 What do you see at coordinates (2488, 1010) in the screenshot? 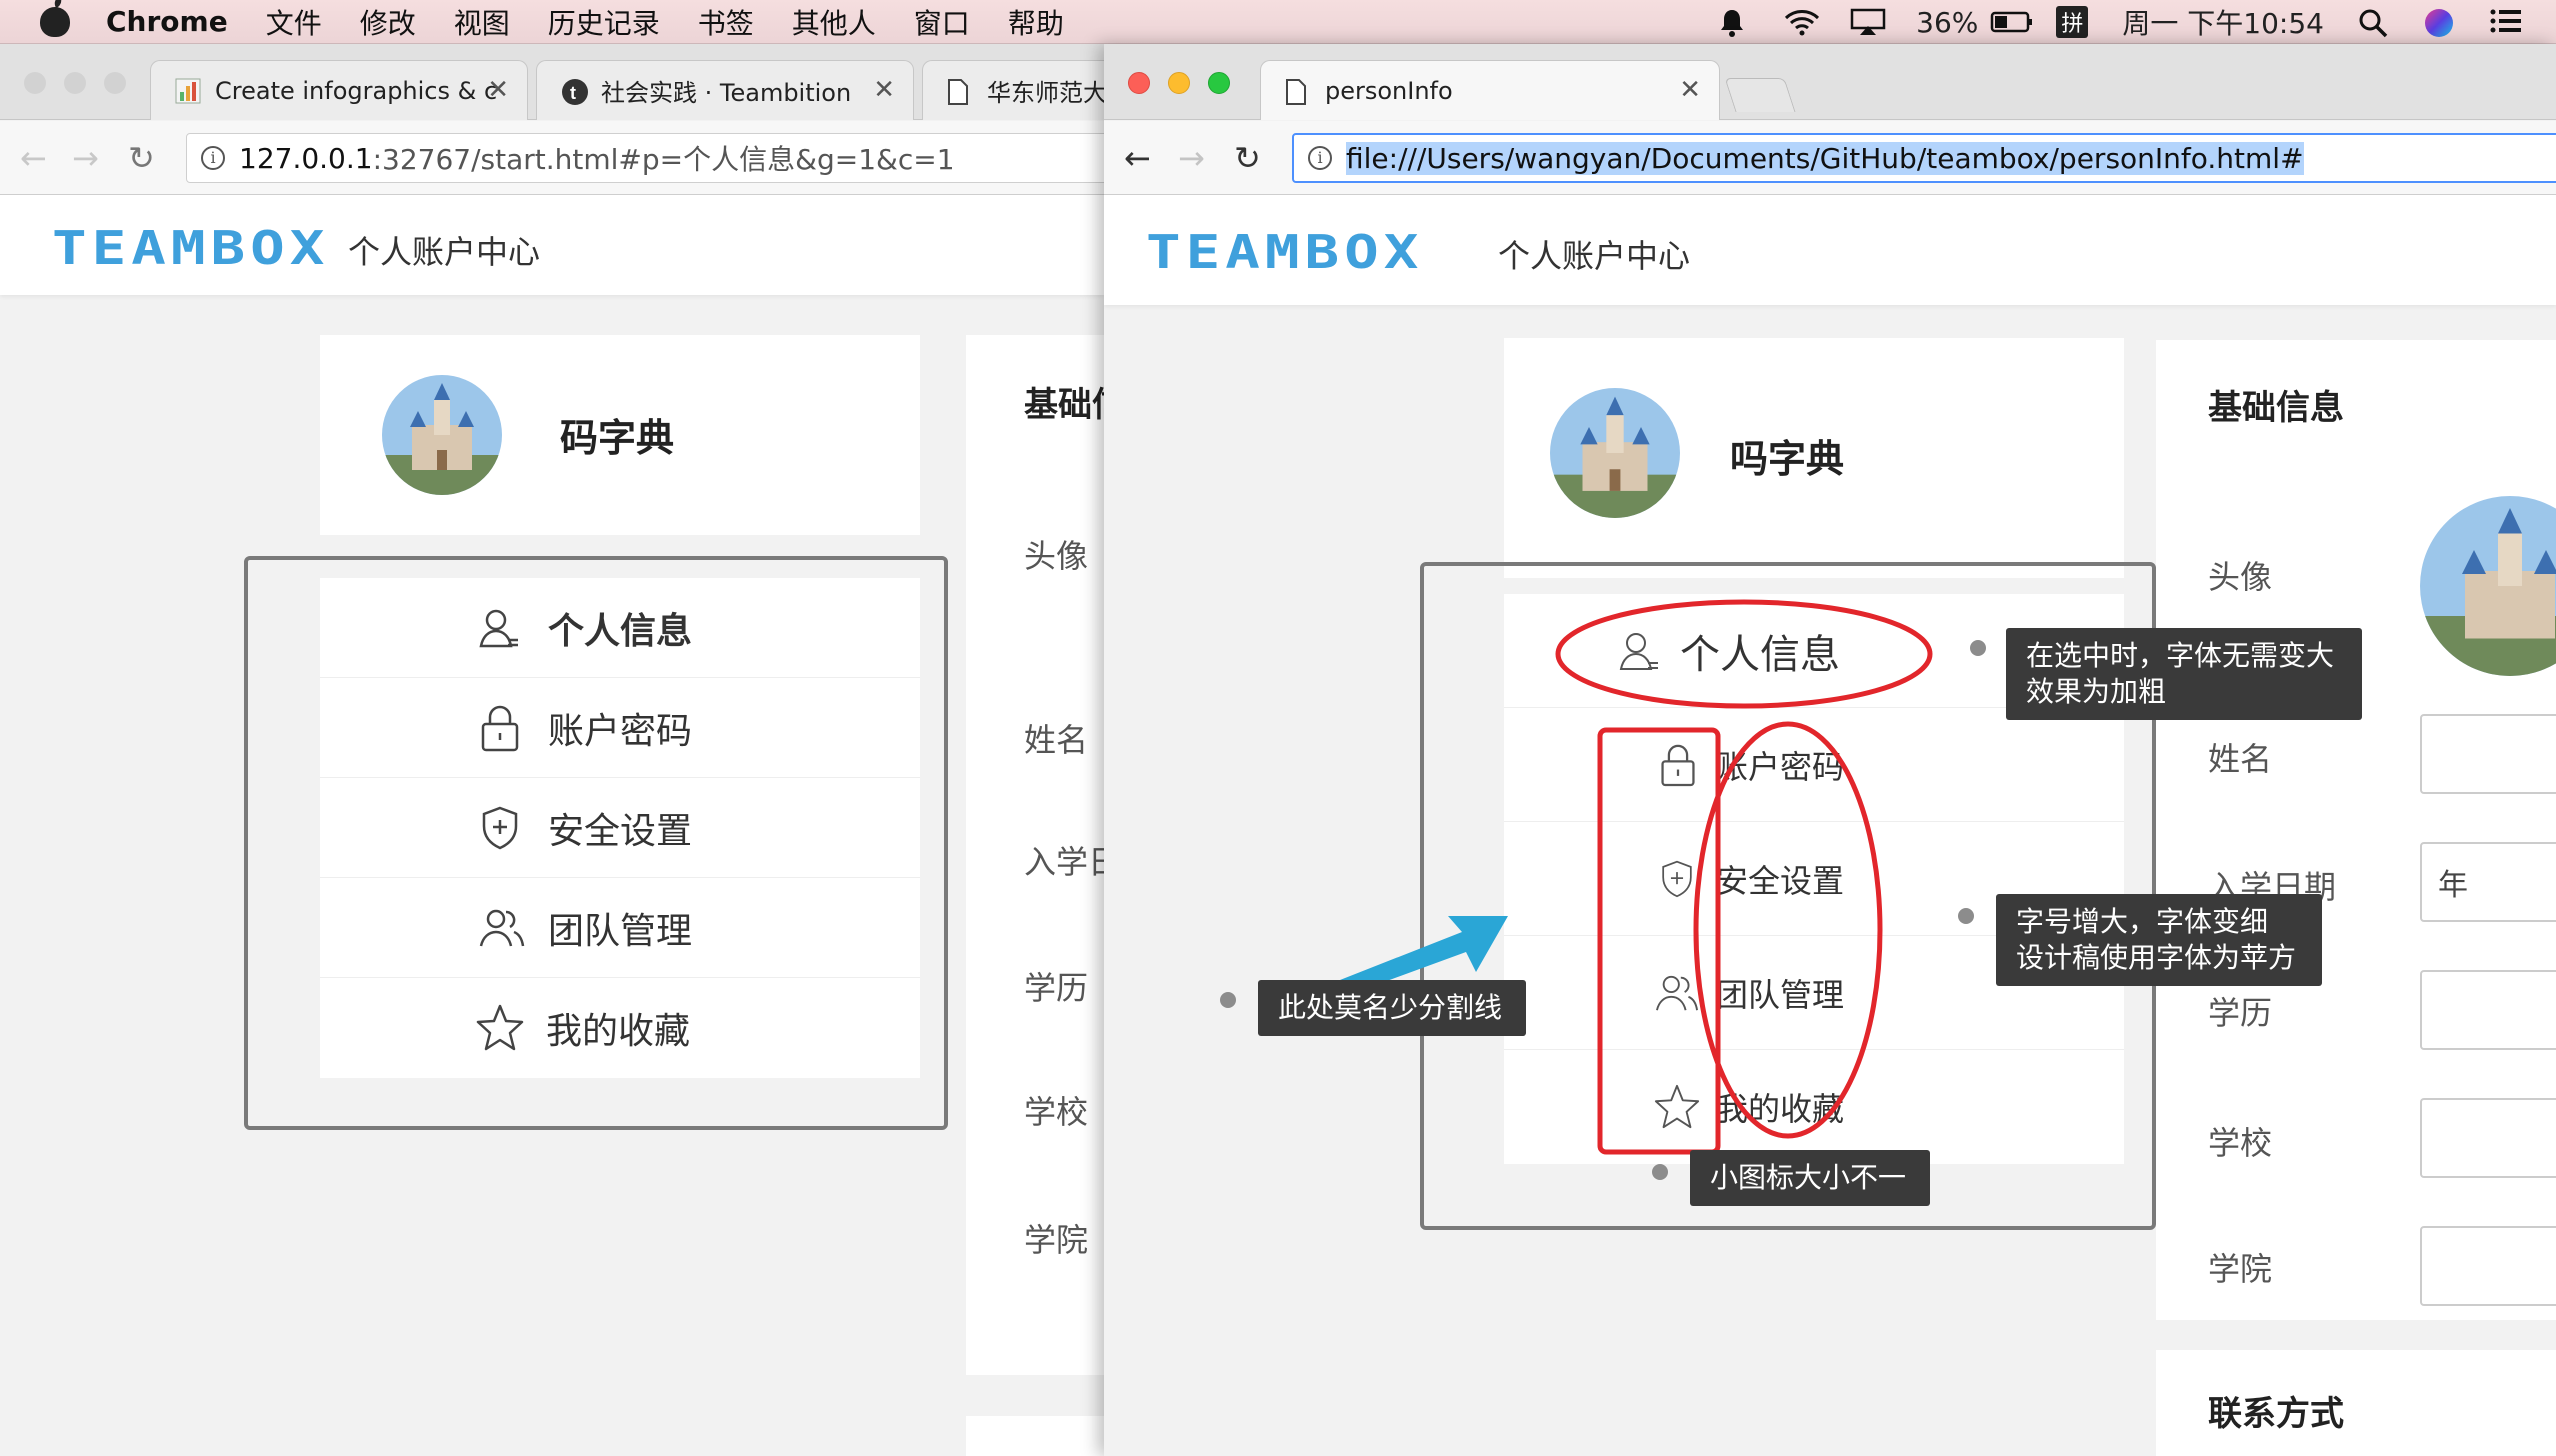
I see `degree-input` at bounding box center [2488, 1010].